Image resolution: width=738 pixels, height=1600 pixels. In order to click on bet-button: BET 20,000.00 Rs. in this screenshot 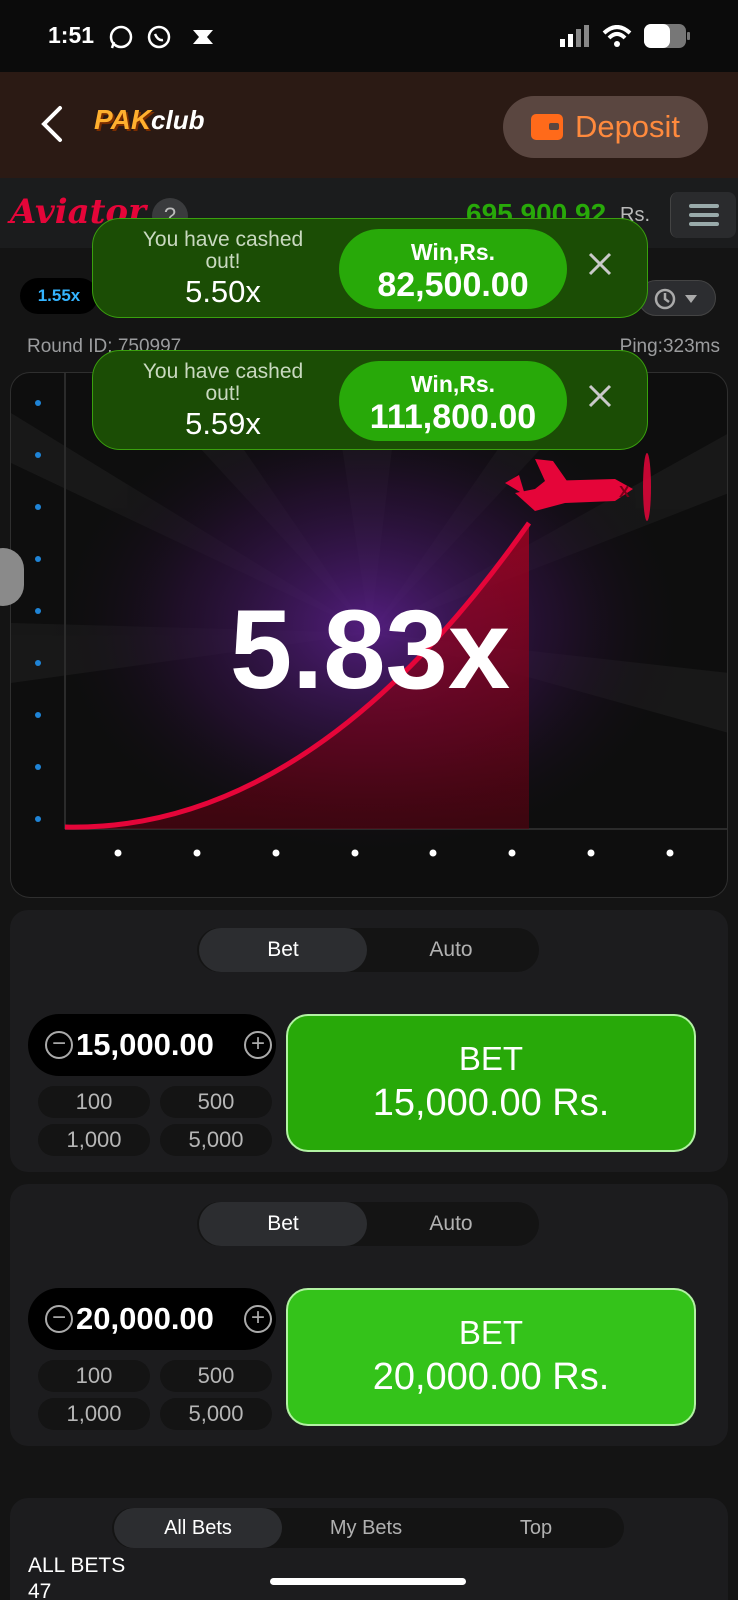, I will do `click(491, 1357)`.